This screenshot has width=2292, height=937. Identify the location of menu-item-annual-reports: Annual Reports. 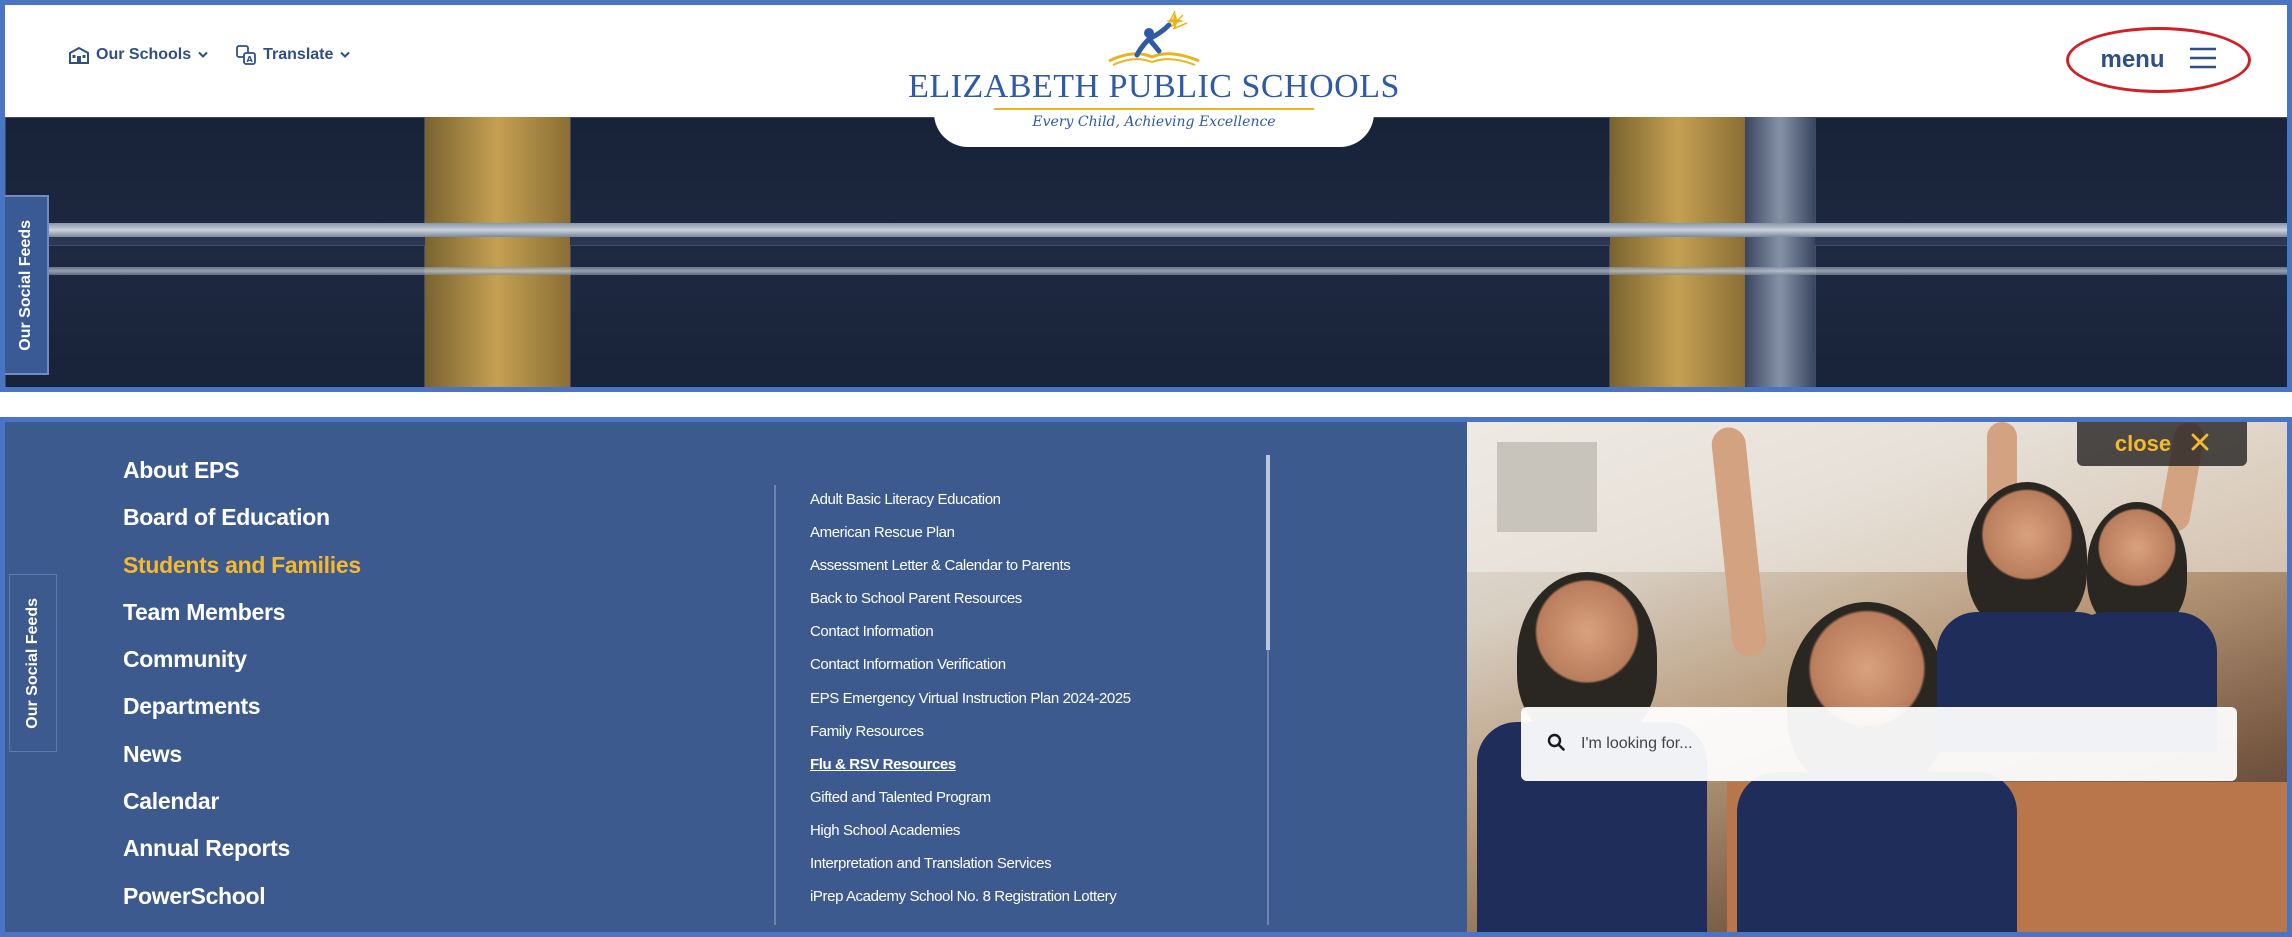
(242, 851).